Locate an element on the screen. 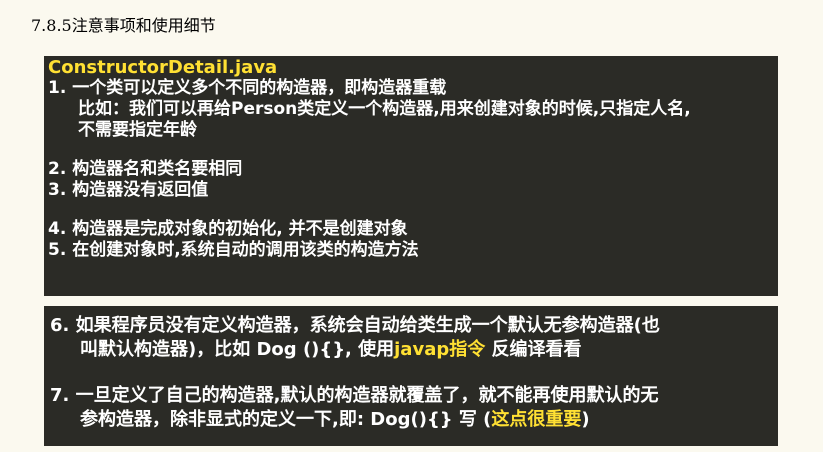  note-item-6-a: 6. 如果程序员没有定义构造器，系统会自动给类生成一个默认无参构造器(也 is located at coordinates (355, 325).